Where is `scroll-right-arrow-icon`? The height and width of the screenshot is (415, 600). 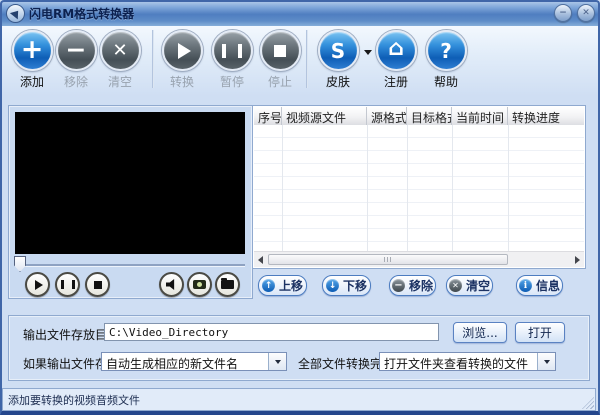
scroll-right-arrow-icon is located at coordinates (577, 259).